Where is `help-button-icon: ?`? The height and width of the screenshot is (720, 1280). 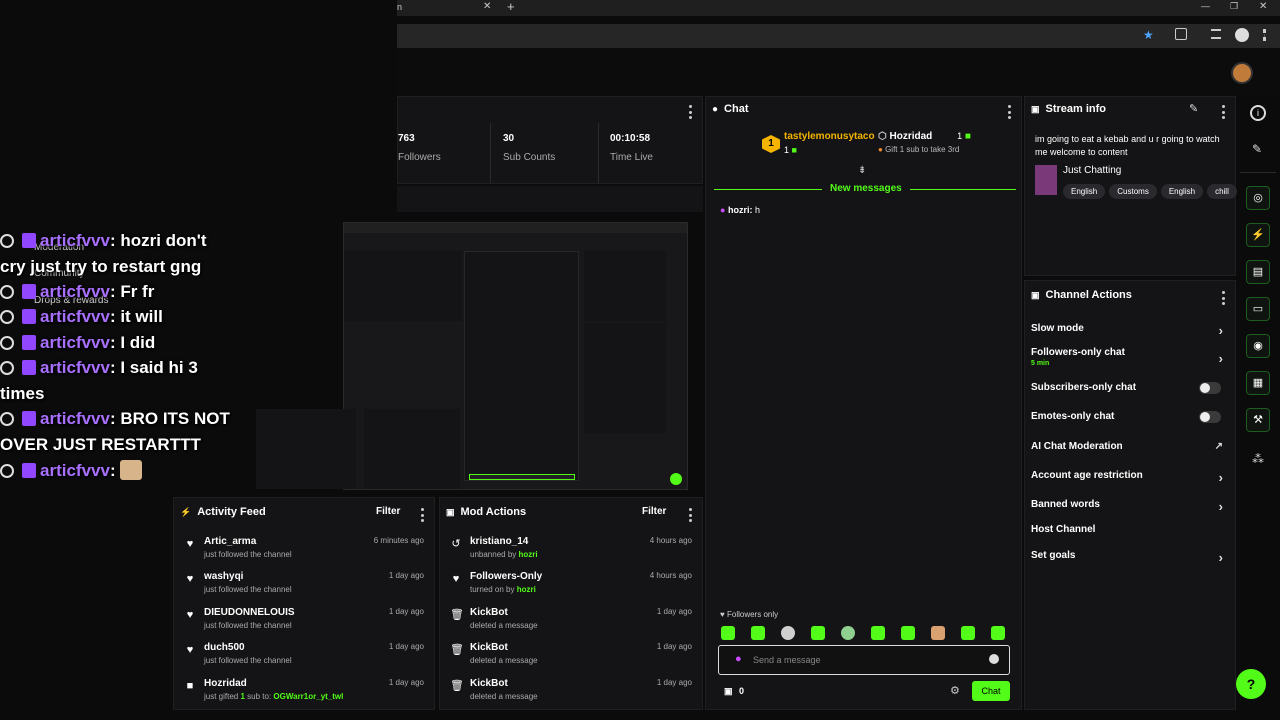 help-button-icon: ? is located at coordinates (1251, 684).